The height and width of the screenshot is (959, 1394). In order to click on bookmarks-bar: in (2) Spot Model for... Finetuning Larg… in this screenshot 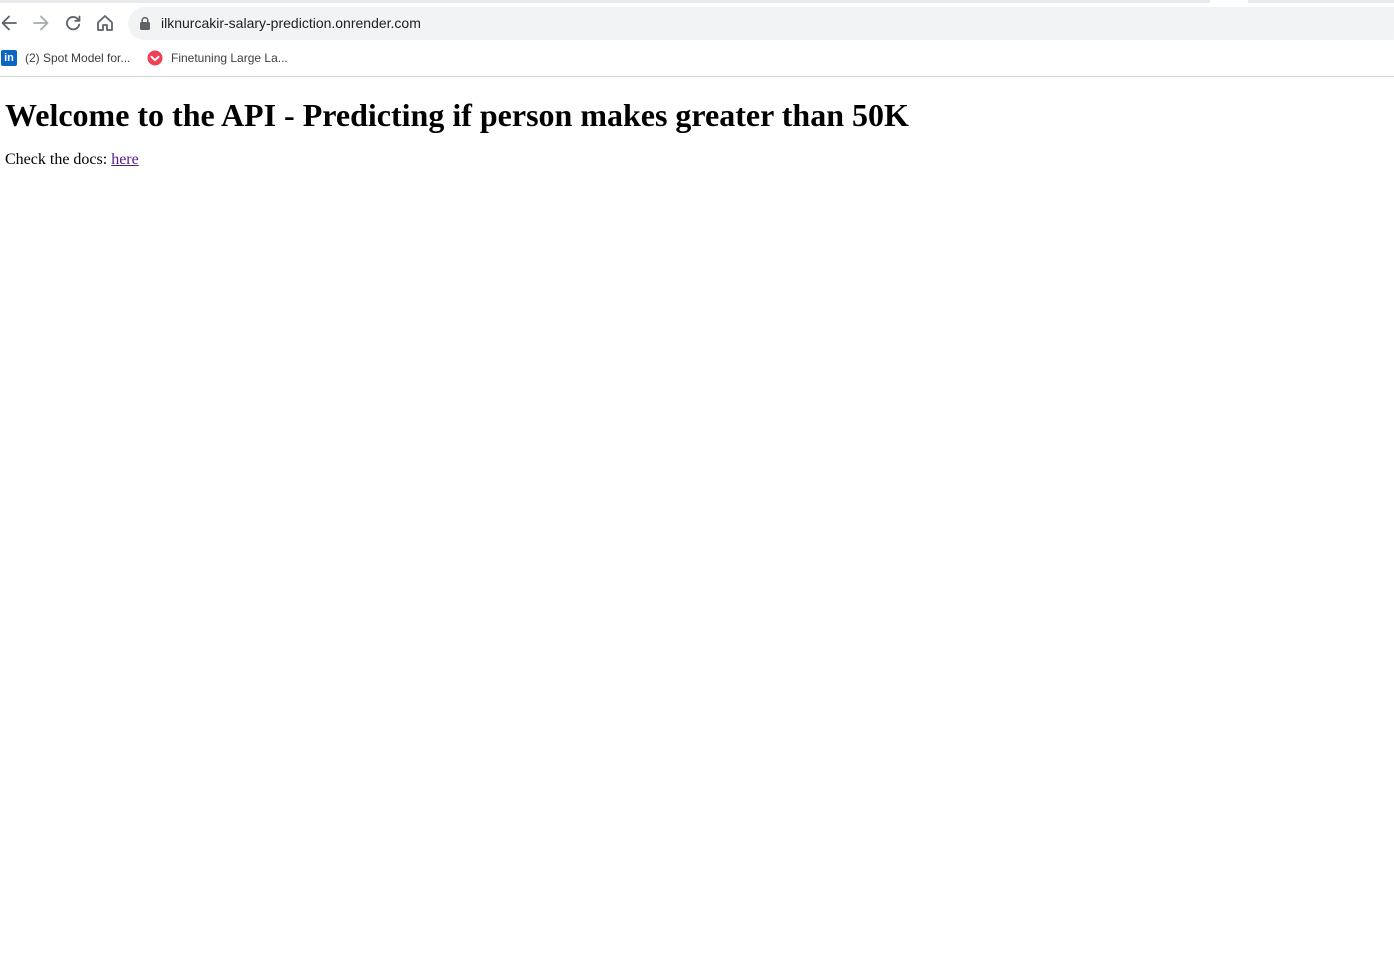, I will do `click(697, 58)`.